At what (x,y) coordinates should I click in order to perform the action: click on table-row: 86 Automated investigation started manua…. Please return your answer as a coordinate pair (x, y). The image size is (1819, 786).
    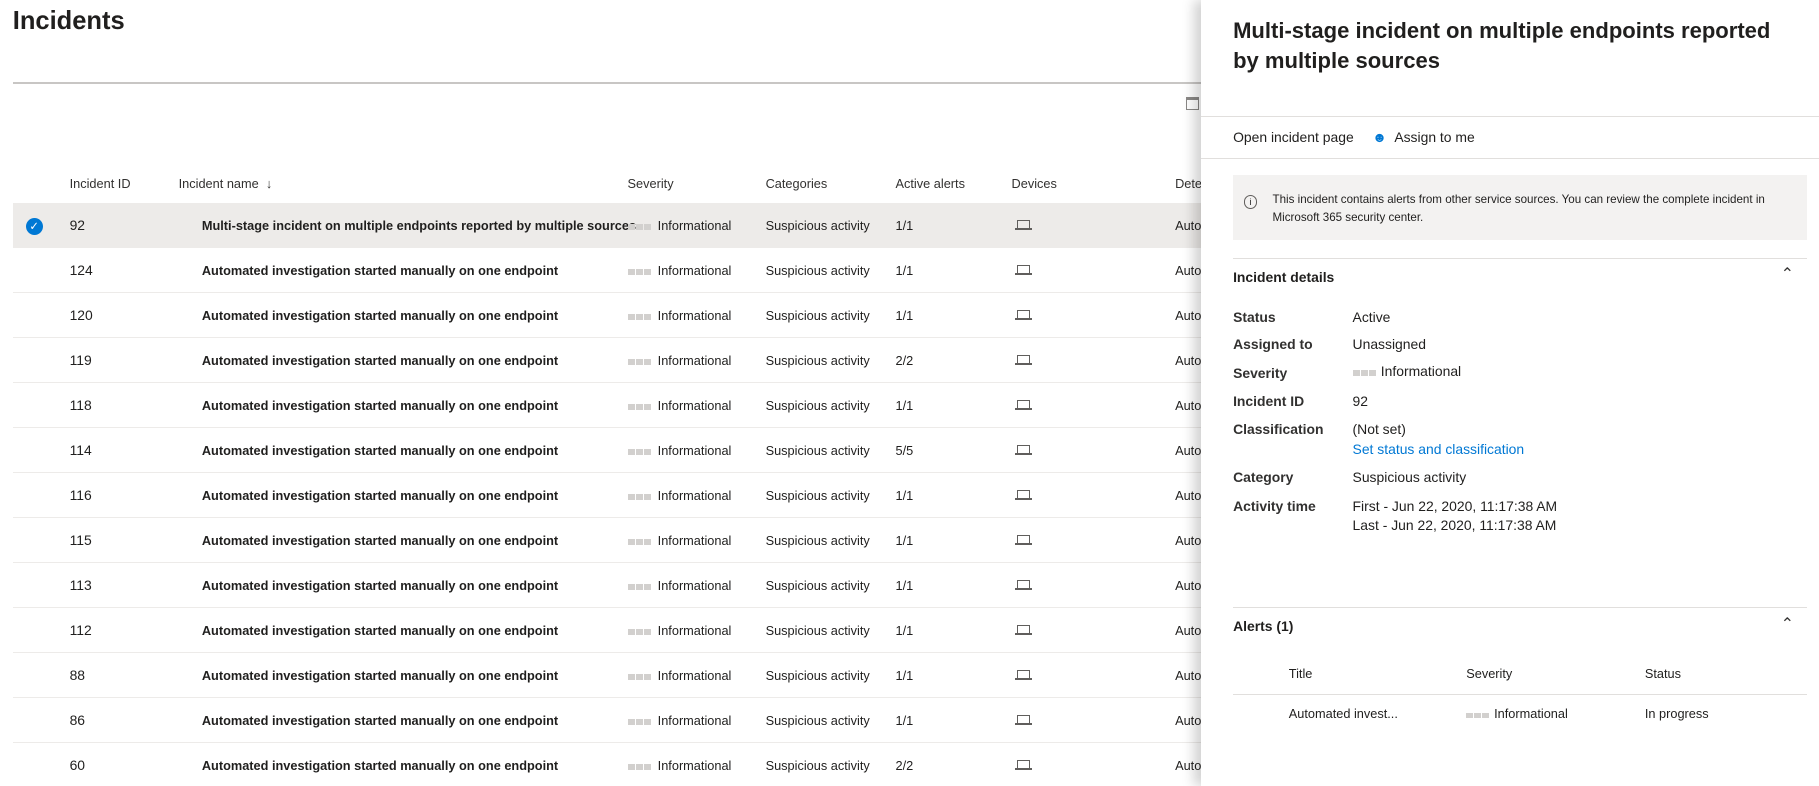
    Looking at the image, I should click on (610, 721).